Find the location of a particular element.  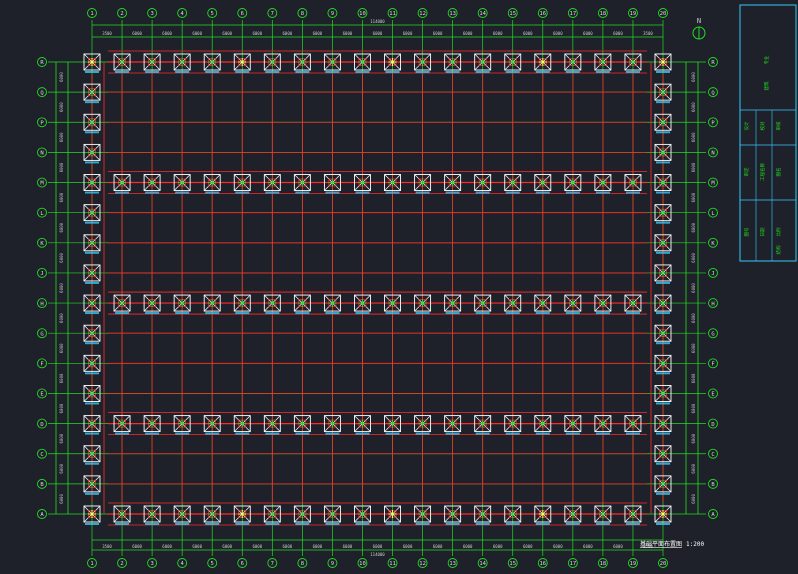

axis-bubble-bottom-5: 5 is located at coordinates (212, 563).